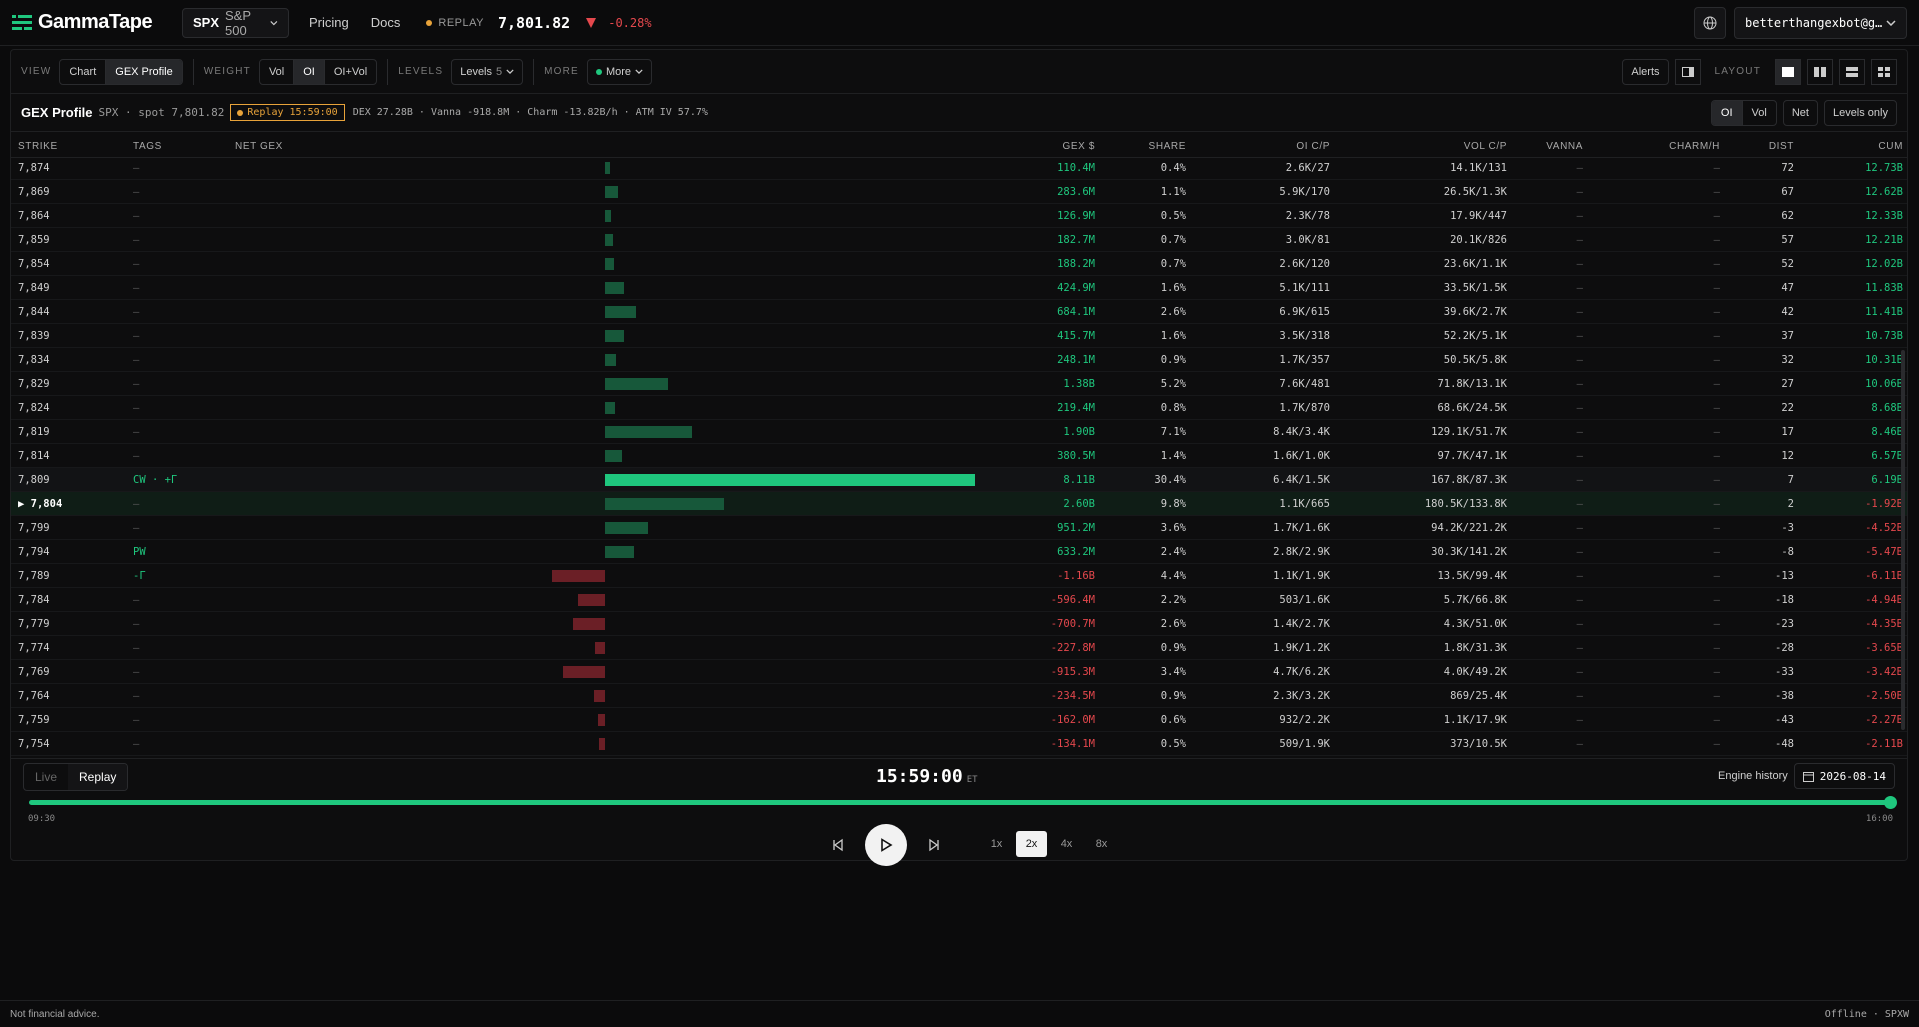 This screenshot has width=1919, height=1027. Describe the element at coordinates (1167, 146) in the screenshot. I see `col-share: SHARE` at that location.